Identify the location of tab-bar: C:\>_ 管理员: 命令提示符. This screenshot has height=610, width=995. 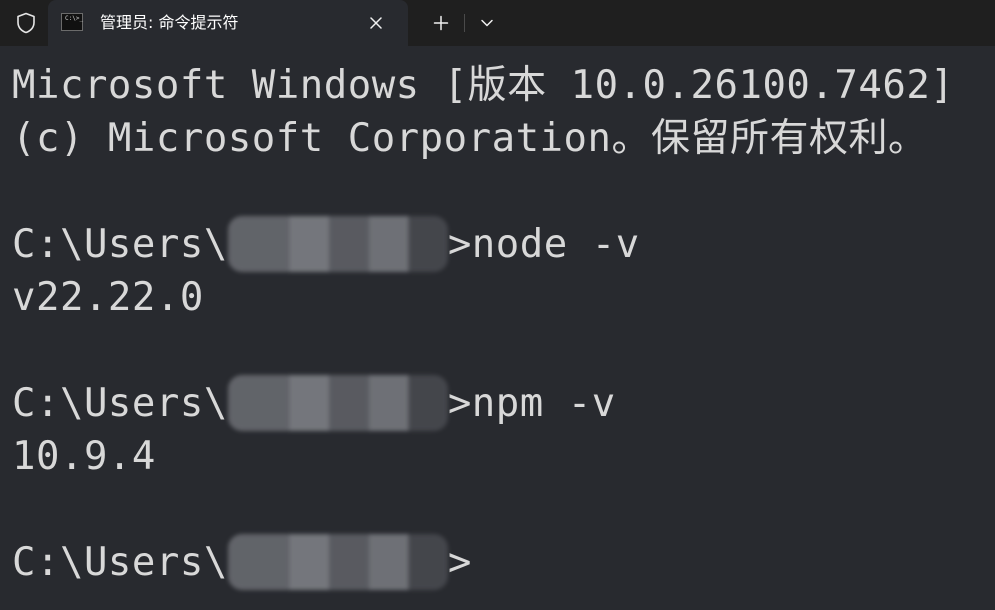
(497, 23).